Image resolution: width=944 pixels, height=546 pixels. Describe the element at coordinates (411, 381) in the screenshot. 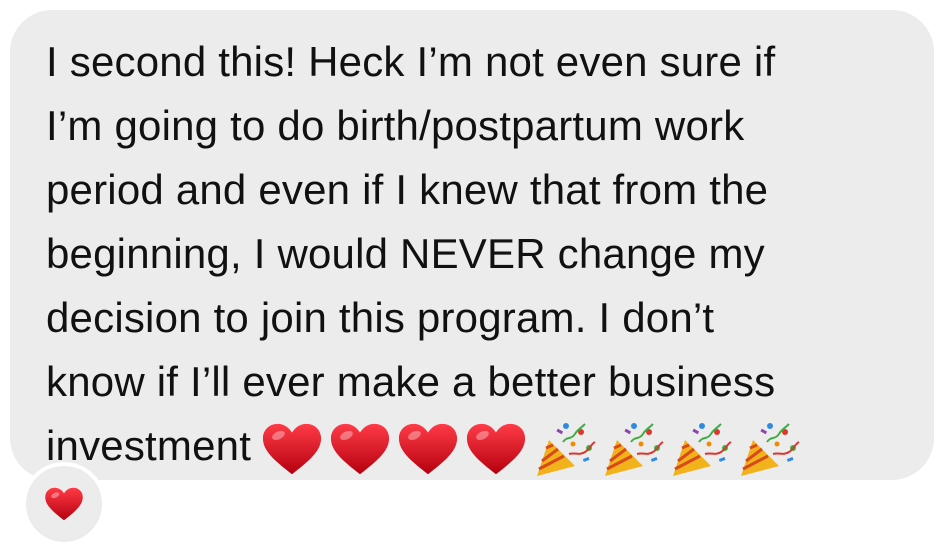

I see `message-line: know if I’ll ever make a better business` at that location.